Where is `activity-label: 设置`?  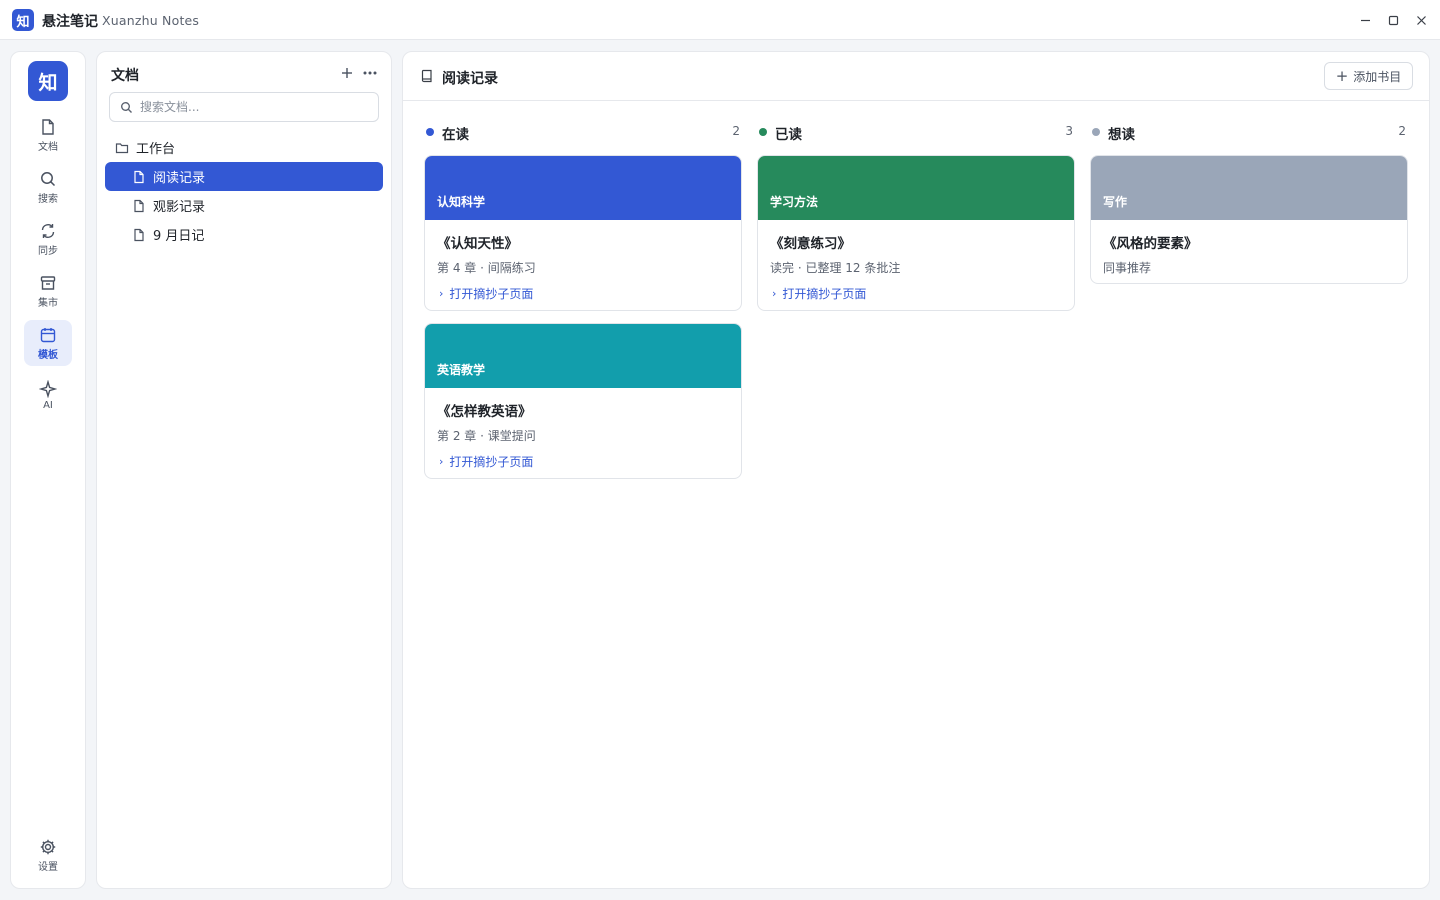
activity-label: 设置 is located at coordinates (48, 867).